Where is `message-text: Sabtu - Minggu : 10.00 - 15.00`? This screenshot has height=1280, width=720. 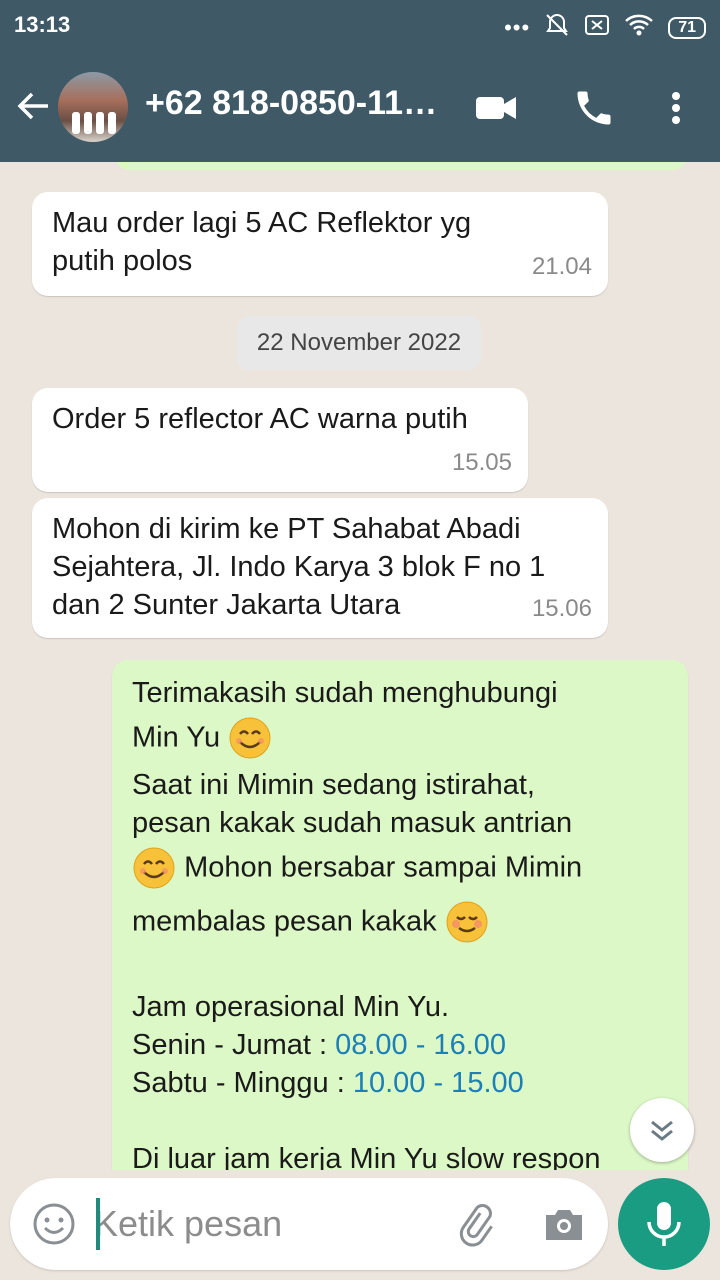 message-text: Sabtu - Minggu : 10.00 - 15.00 is located at coordinates (400, 1083).